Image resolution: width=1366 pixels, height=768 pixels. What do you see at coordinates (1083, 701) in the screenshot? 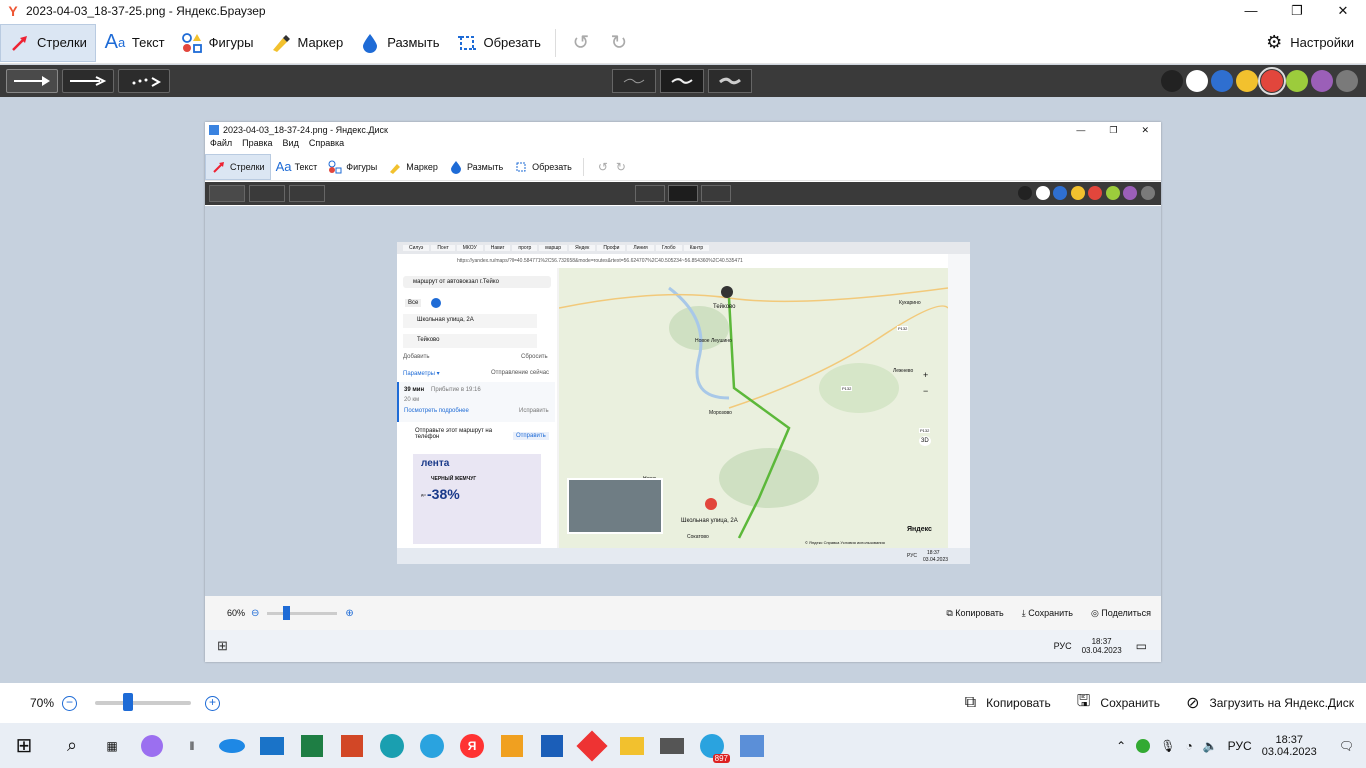
I see `save-icon: 🖫` at bounding box center [1083, 701].